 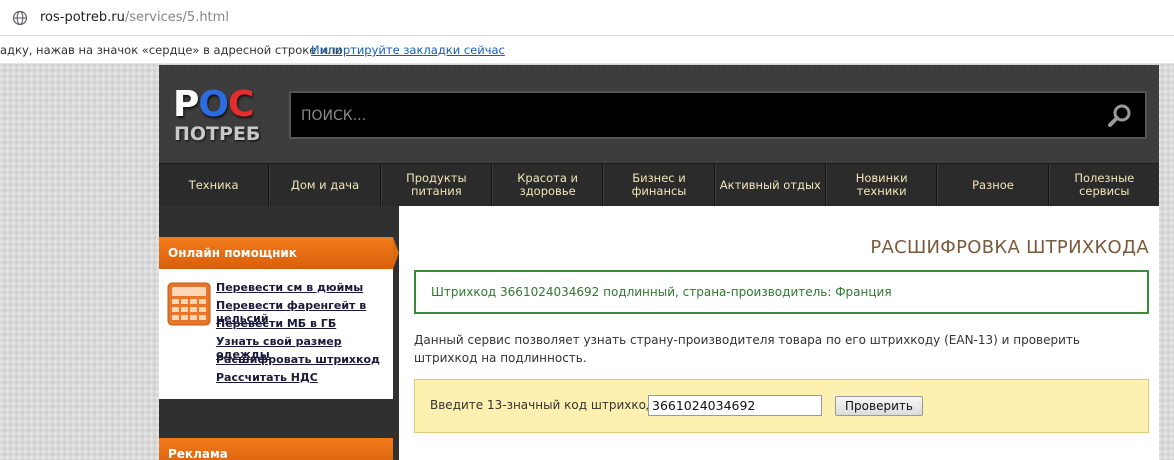 I want to click on nav-item-beauty: Красота и здоровье, so click(x=547, y=185).